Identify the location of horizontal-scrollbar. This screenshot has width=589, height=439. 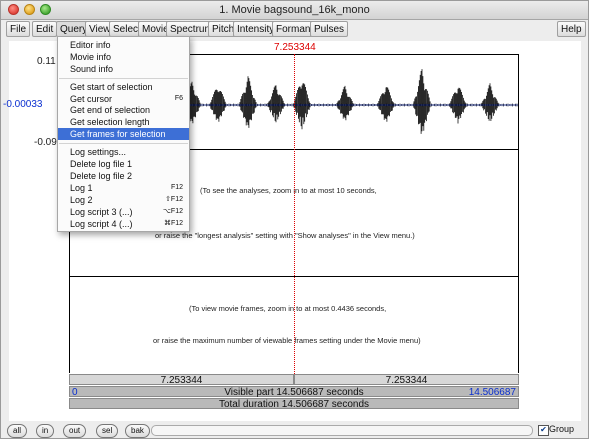
(342, 430).